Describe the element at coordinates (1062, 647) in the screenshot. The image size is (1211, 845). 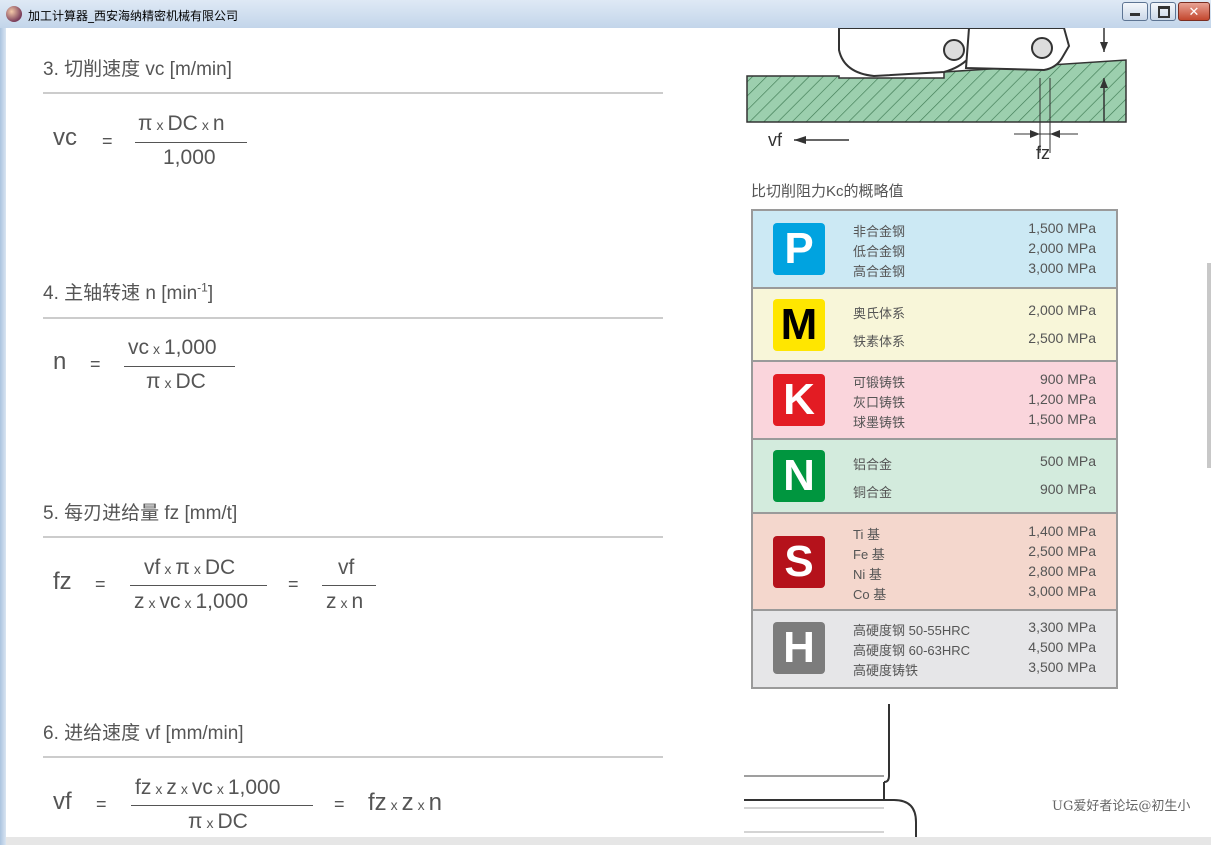
I see `kc-value: 4,500 MPa` at that location.